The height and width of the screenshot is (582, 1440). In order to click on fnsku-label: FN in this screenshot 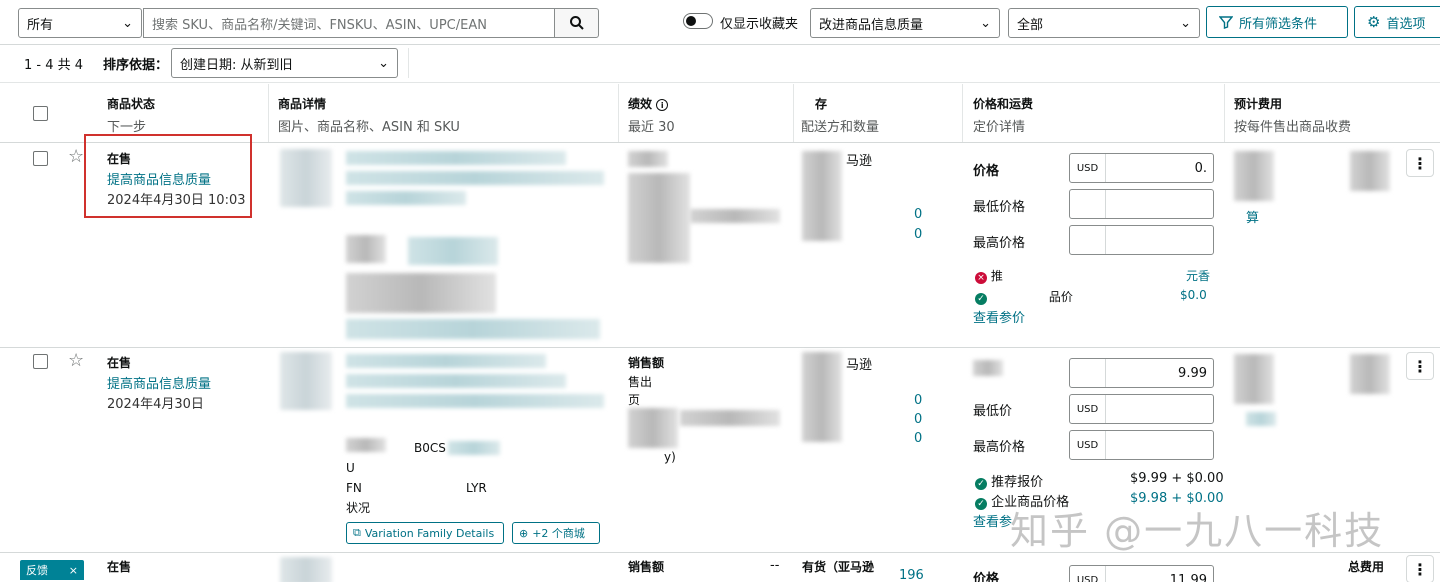, I will do `click(354, 488)`.